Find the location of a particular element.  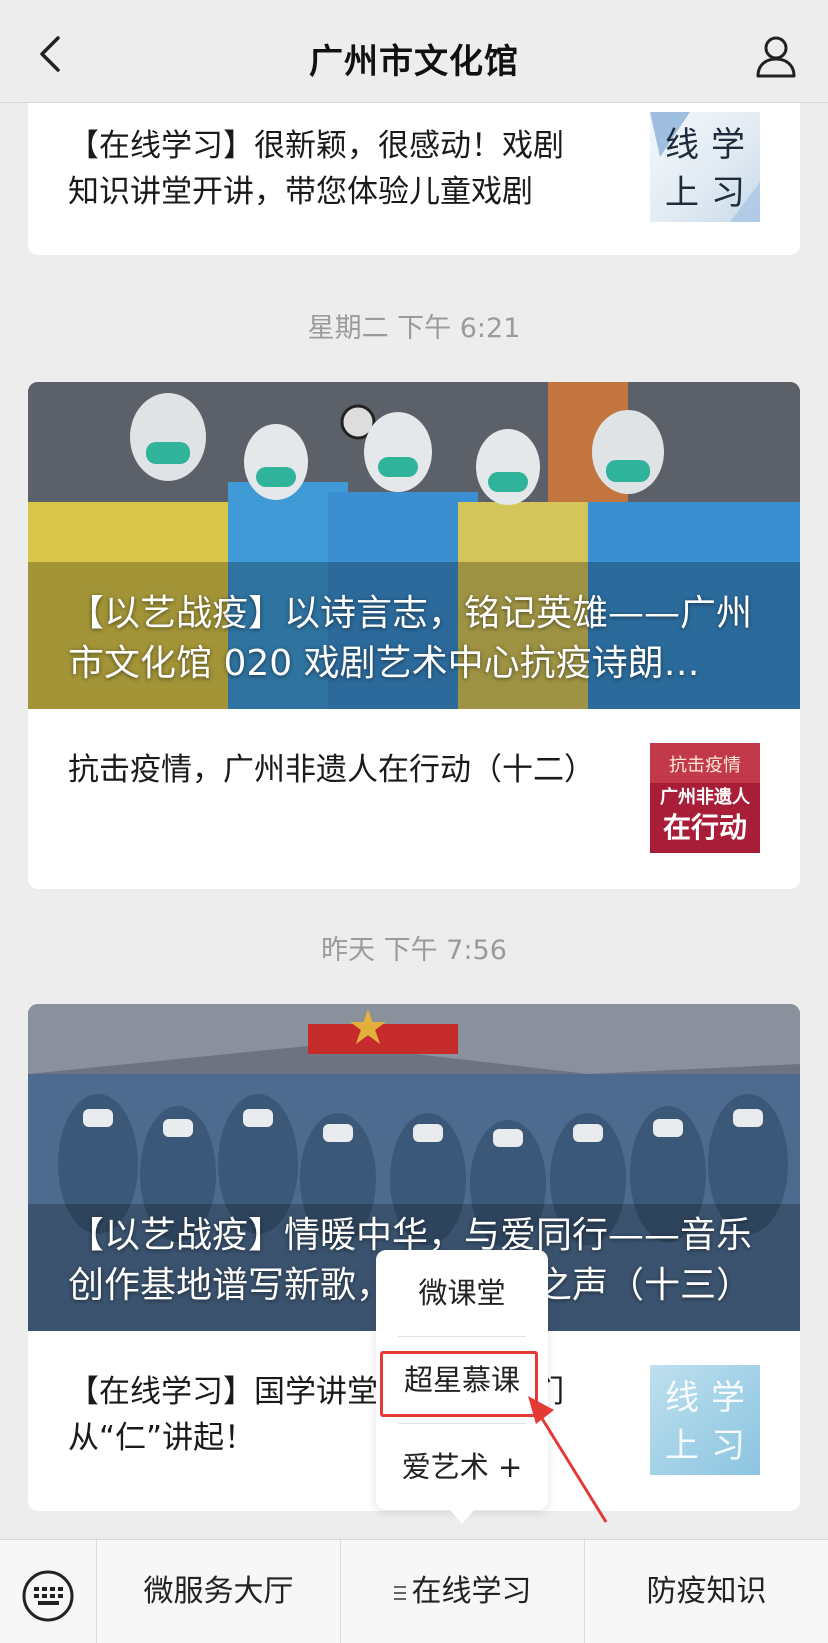

thumb-line: 在行动 is located at coordinates (705, 827).